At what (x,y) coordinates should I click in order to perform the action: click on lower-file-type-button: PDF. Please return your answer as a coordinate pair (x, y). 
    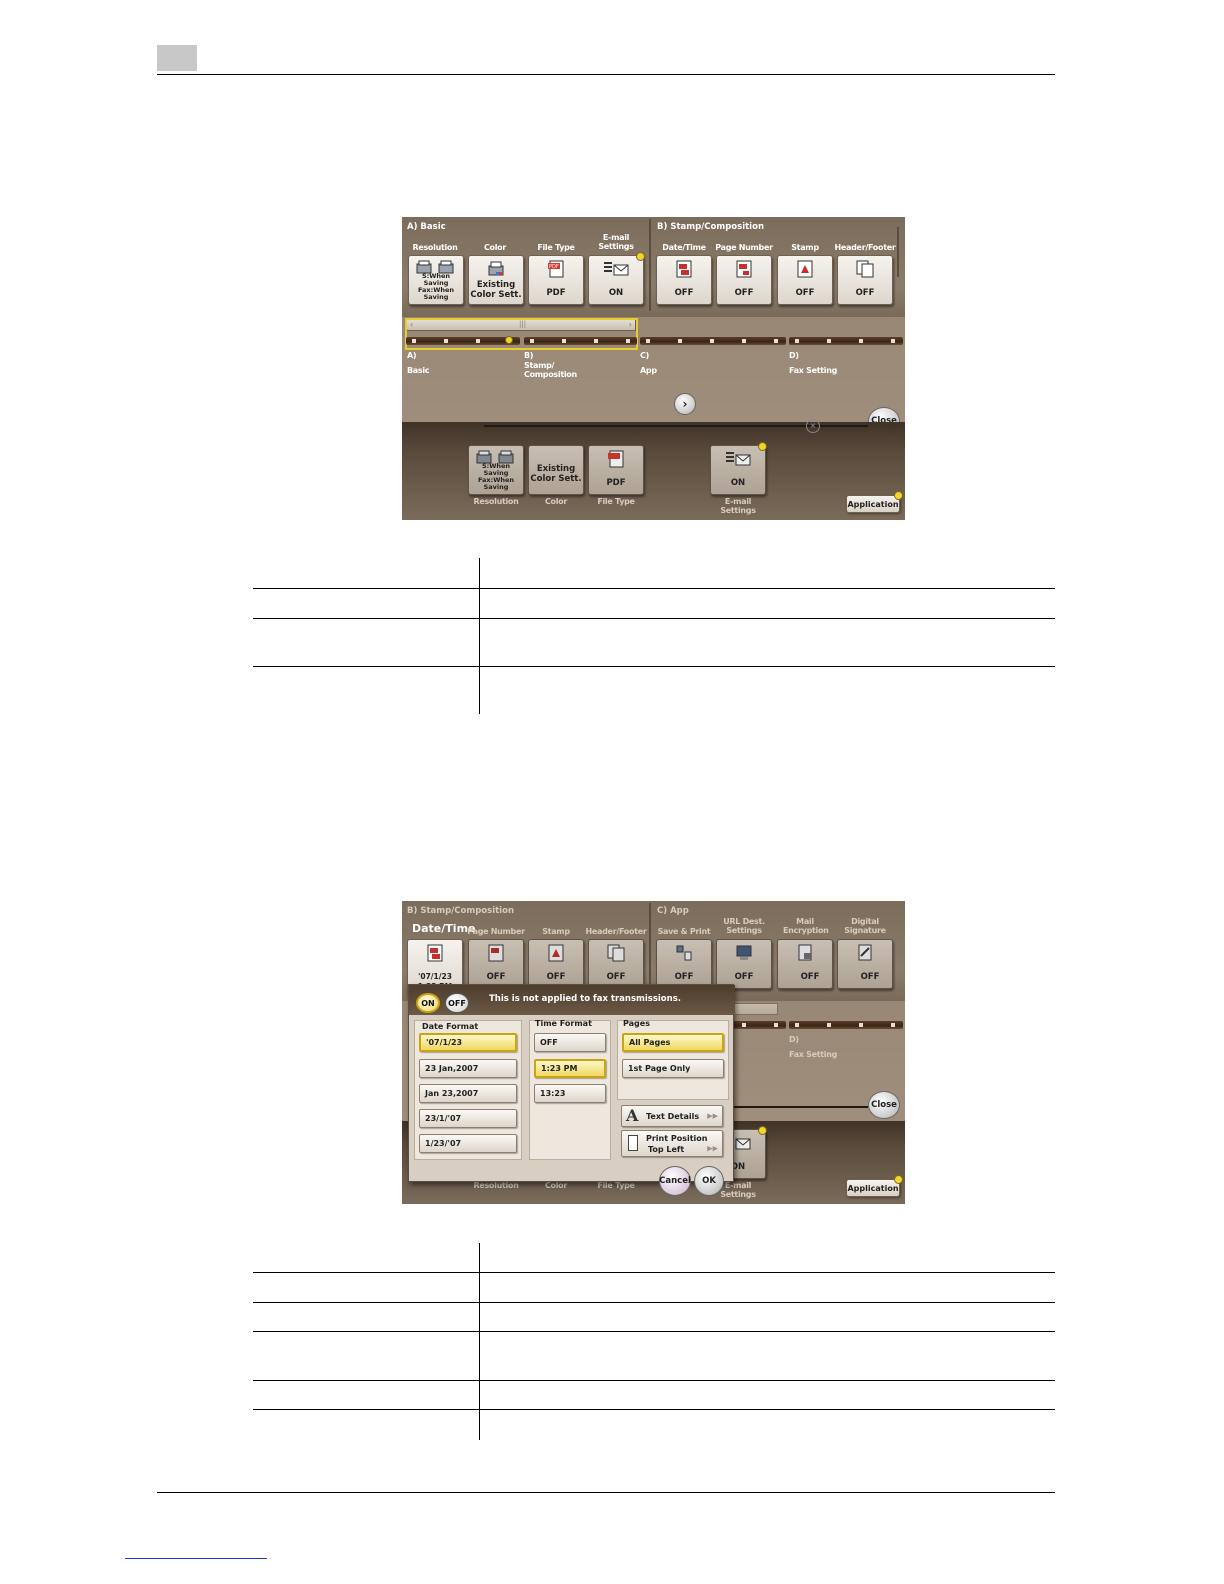
    Looking at the image, I should click on (616, 470).